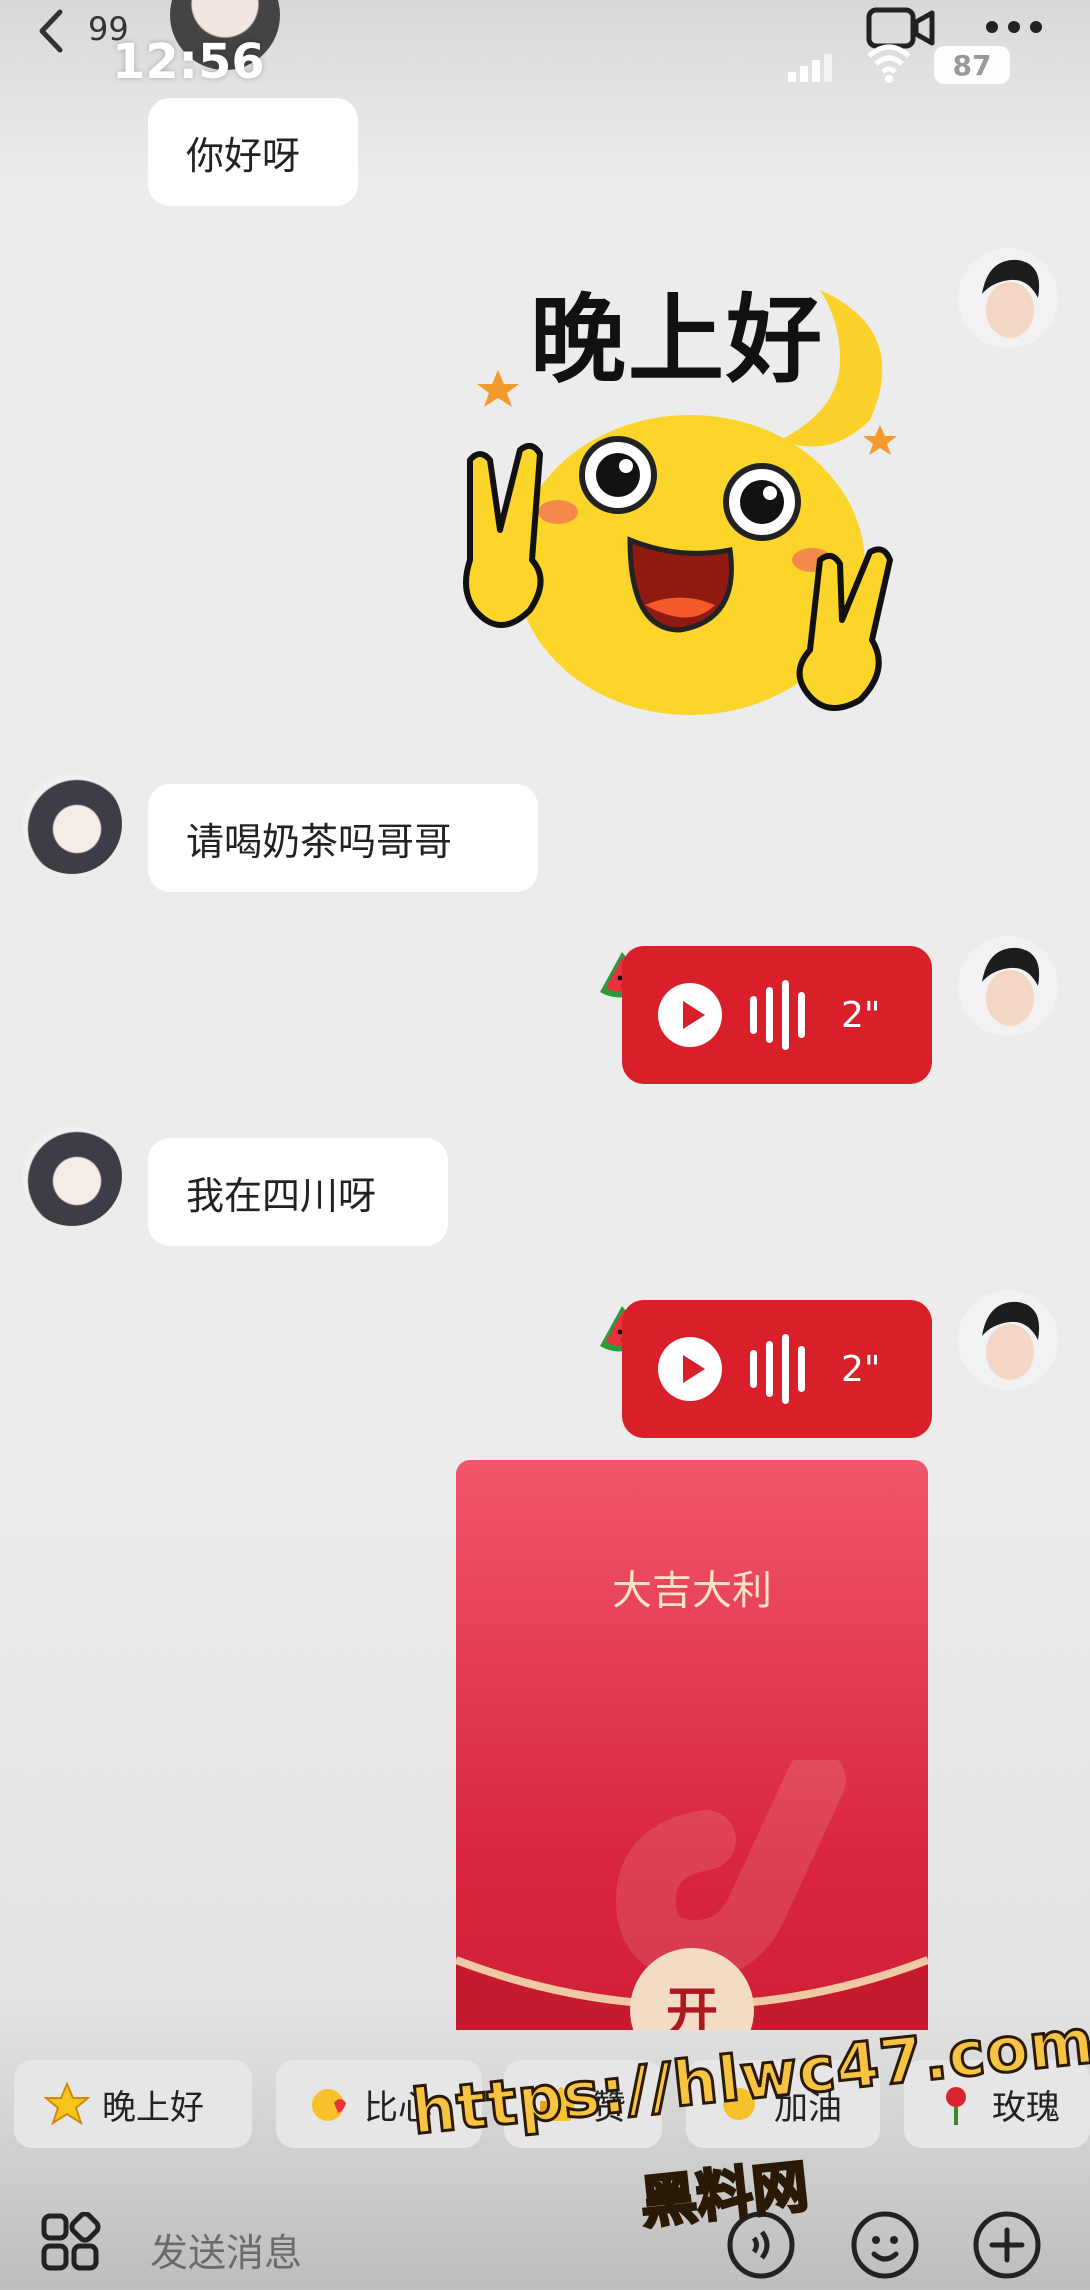  What do you see at coordinates (67, 2103) in the screenshot?
I see `star-icon` at bounding box center [67, 2103].